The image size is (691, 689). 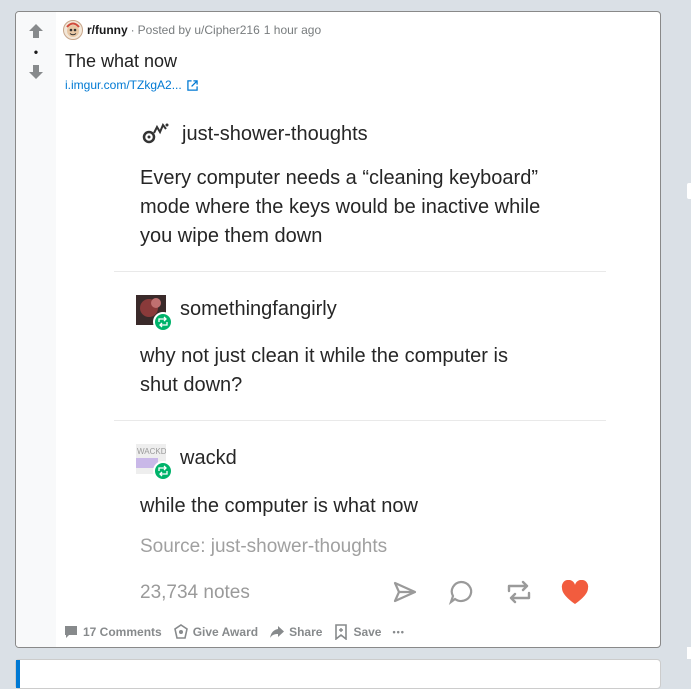 I want to click on op-author: just-shower-thoughts, so click(x=275, y=133).